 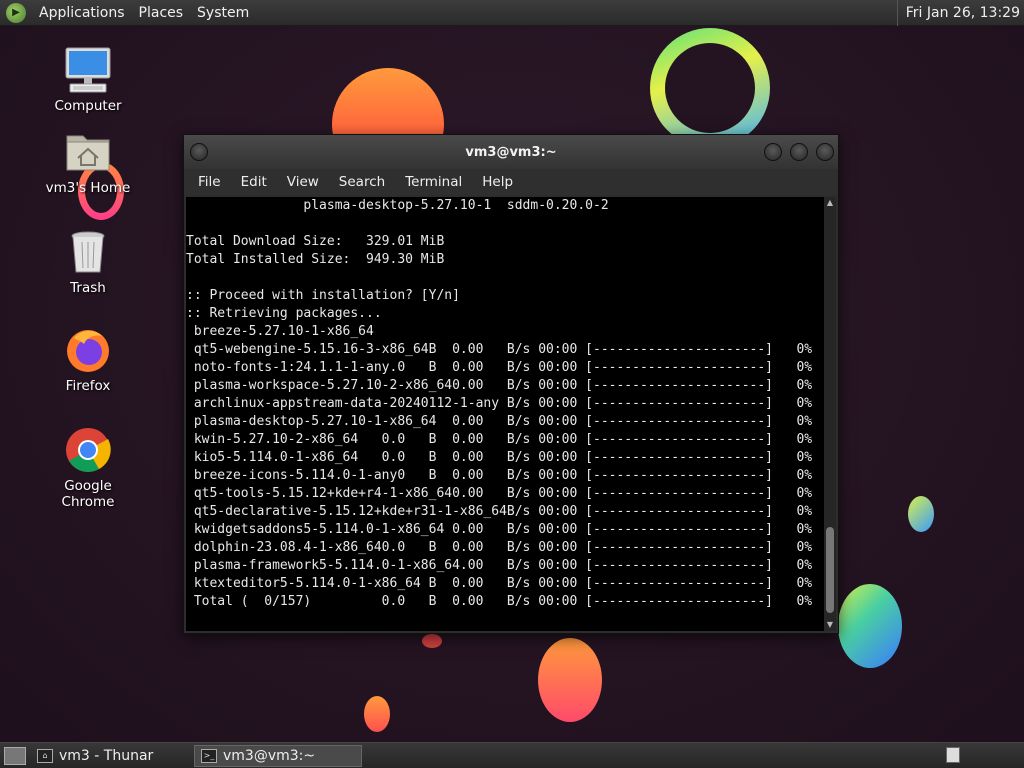 What do you see at coordinates (825, 152) in the screenshot?
I see `close-button` at bounding box center [825, 152].